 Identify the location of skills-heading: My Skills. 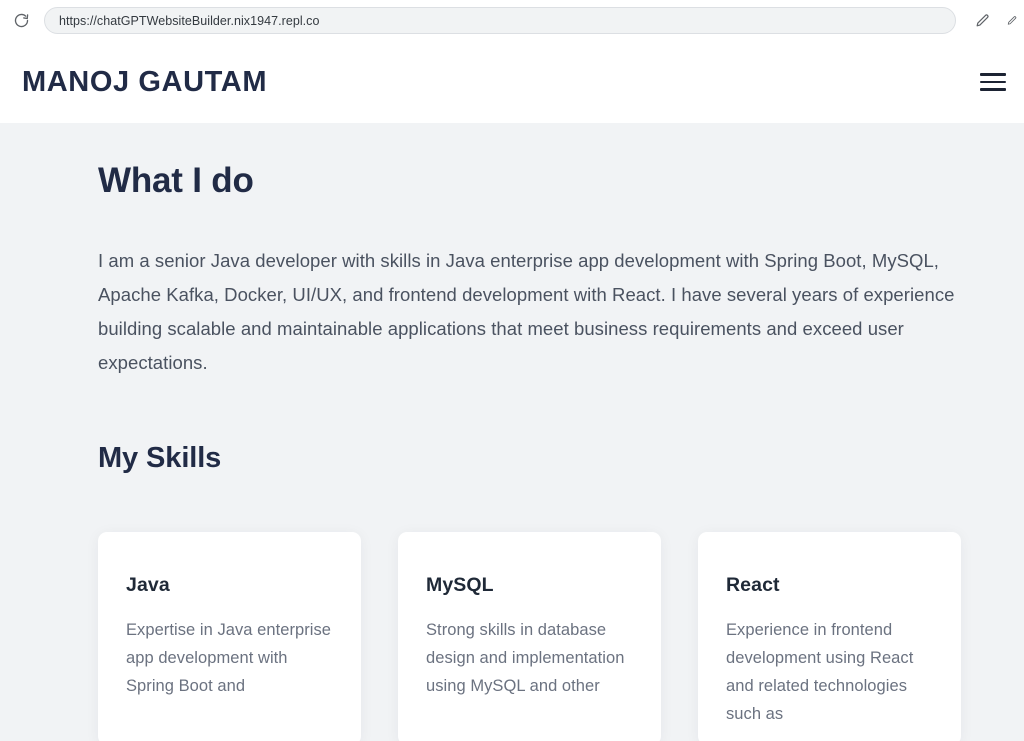
(160, 458).